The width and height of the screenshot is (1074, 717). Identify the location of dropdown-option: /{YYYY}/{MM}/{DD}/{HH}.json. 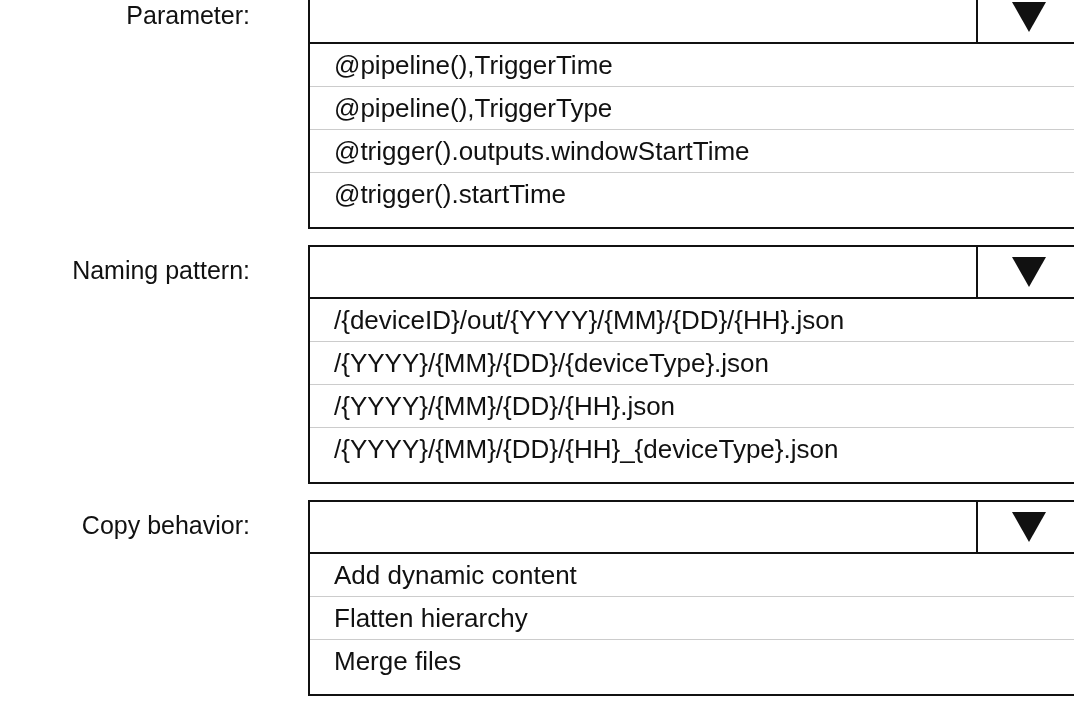
(692, 406).